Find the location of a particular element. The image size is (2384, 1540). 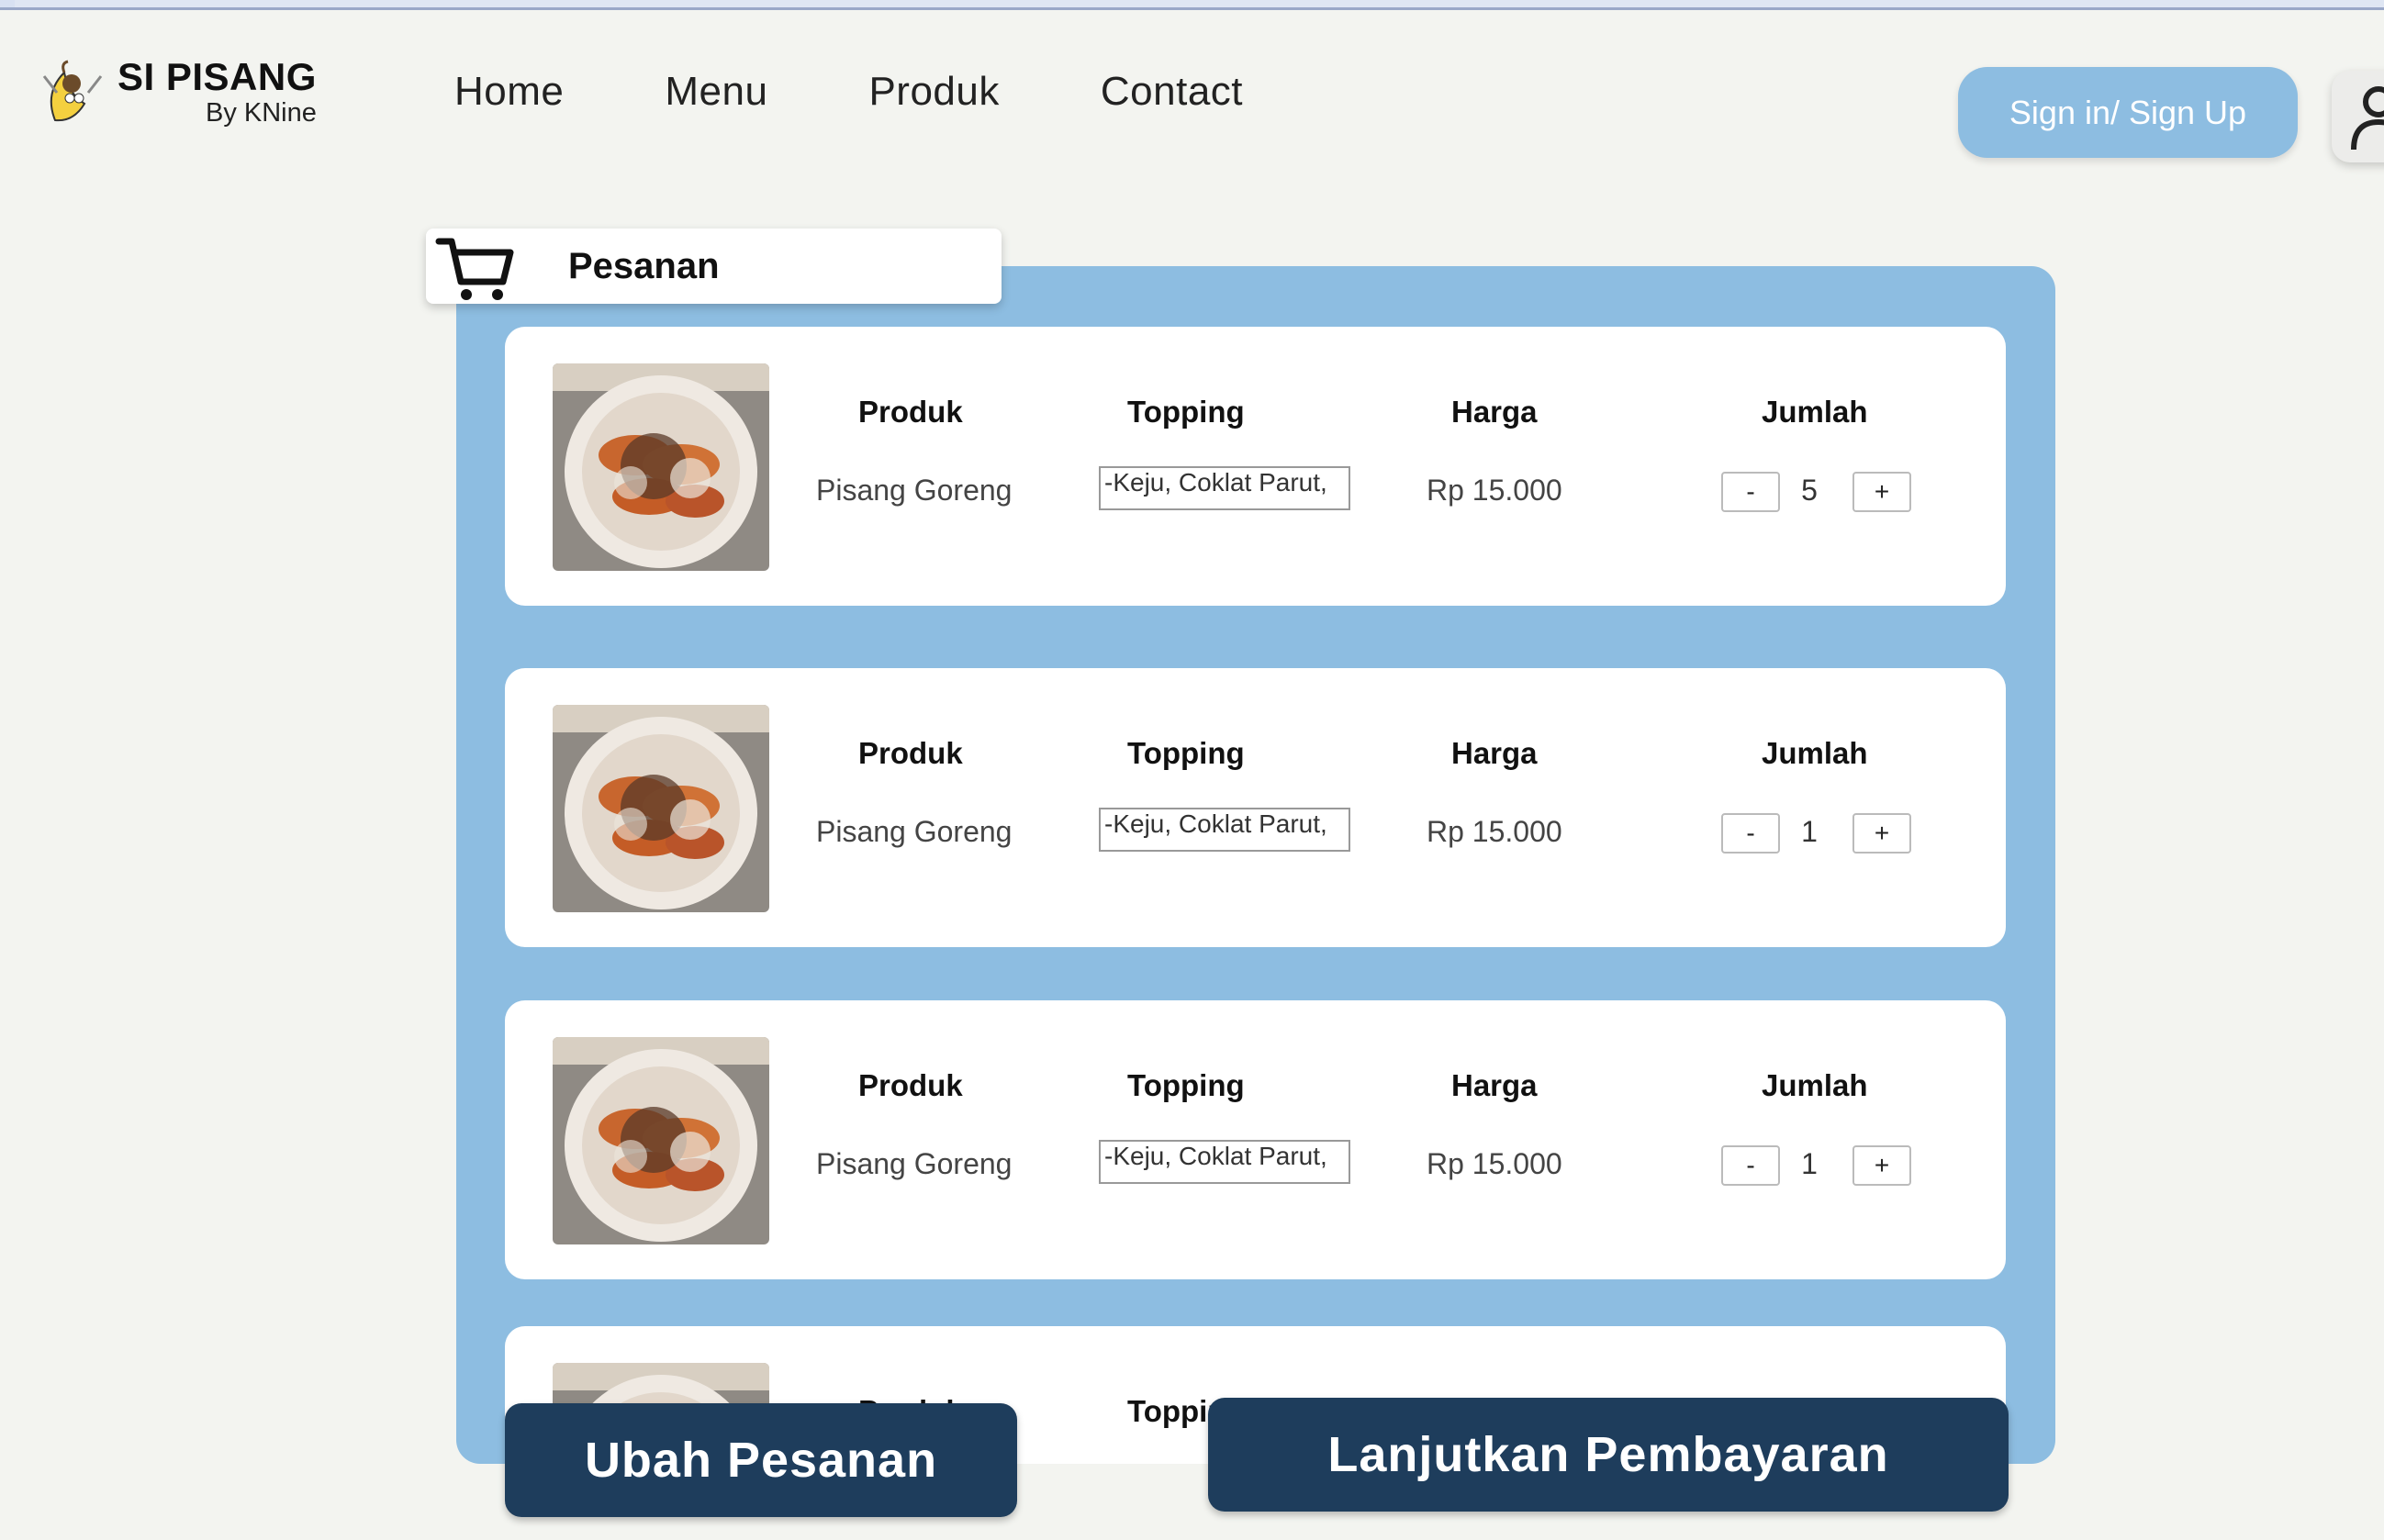

pesanan-label: Pesanan is located at coordinates (644, 265).